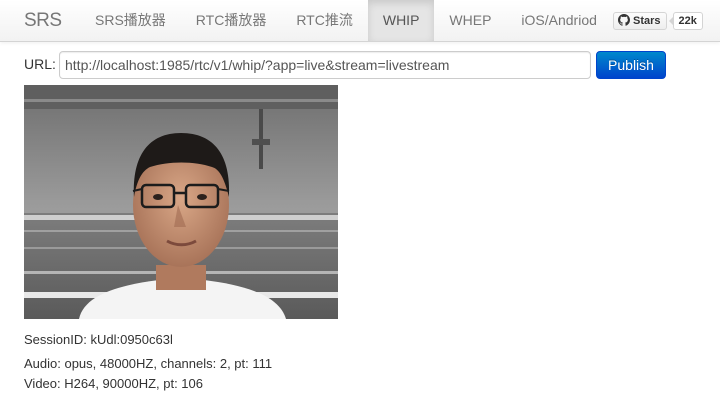 Image resolution: width=720 pixels, height=400 pixels. Describe the element at coordinates (113, 383) in the screenshot. I see `video-info-text: Video: H264, 90000HZ, pt: 106` at that location.